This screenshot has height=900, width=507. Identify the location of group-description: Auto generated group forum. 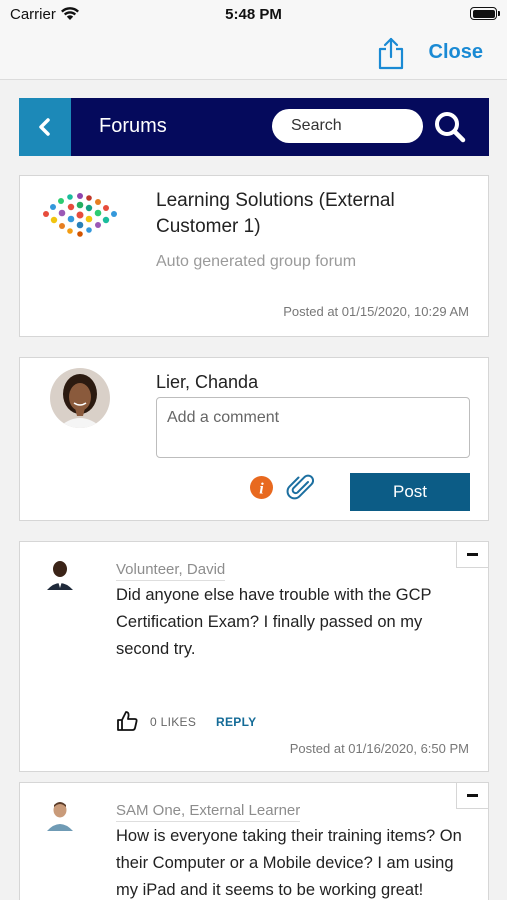
(256, 261).